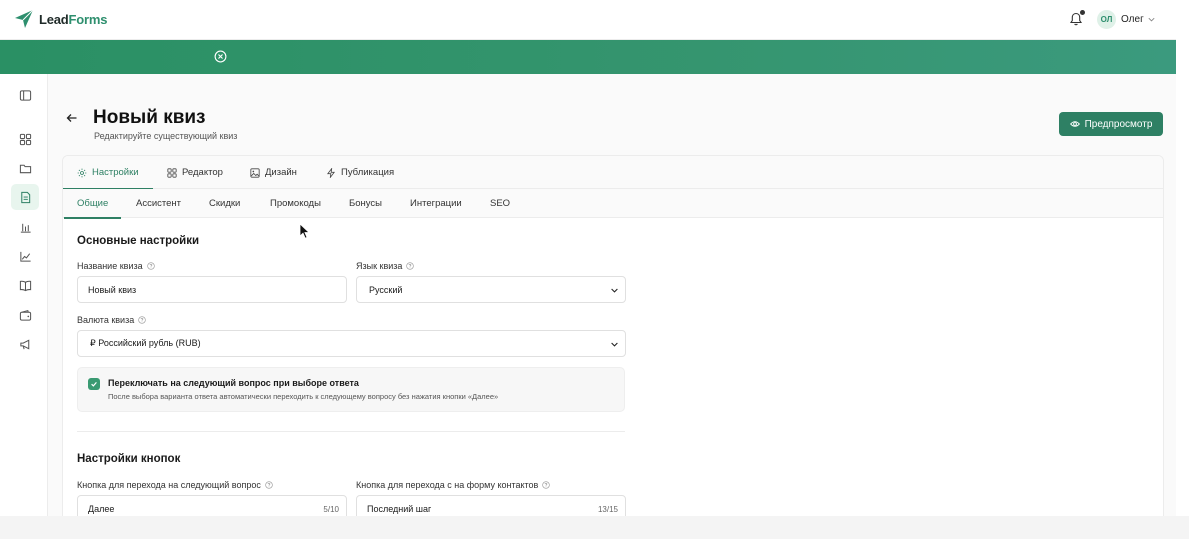 The height and width of the screenshot is (539, 1189). I want to click on page-subtitle: Редактируйте существующий квиз, so click(166, 136).